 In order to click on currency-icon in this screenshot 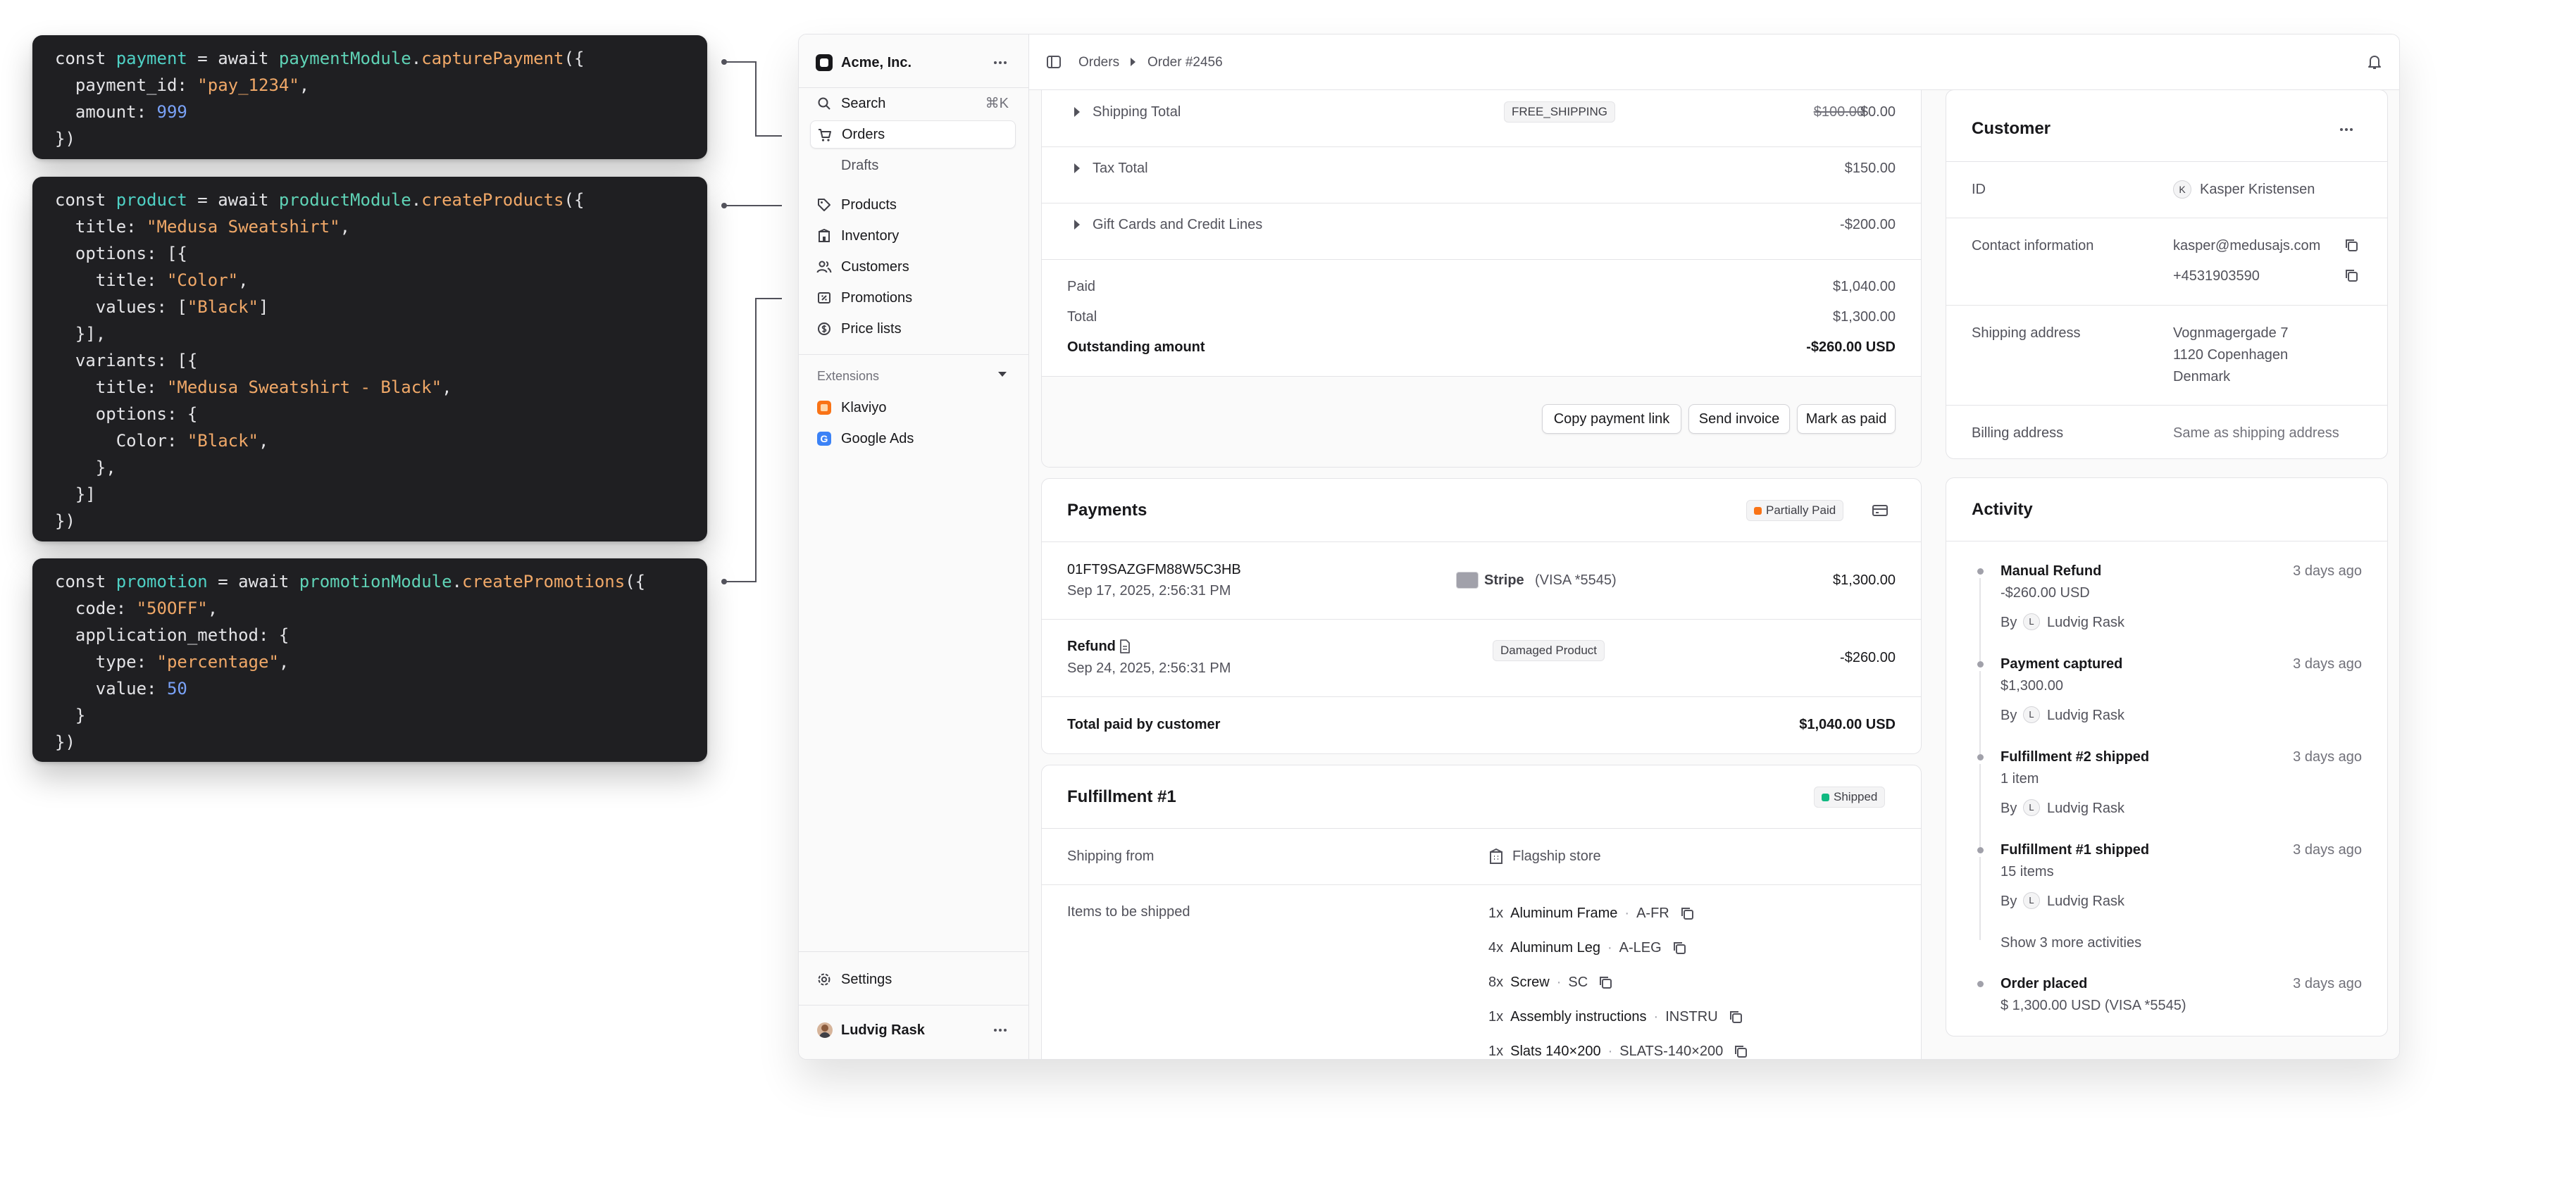, I will do `click(824, 329)`.